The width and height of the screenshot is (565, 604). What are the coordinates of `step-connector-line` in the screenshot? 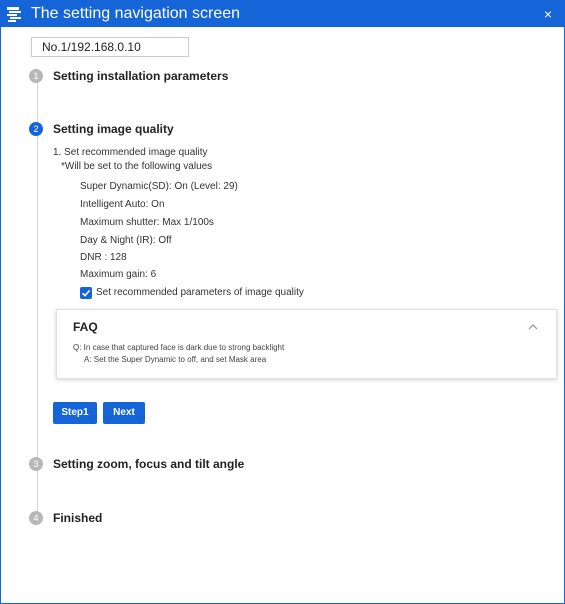 It's located at (37, 300).